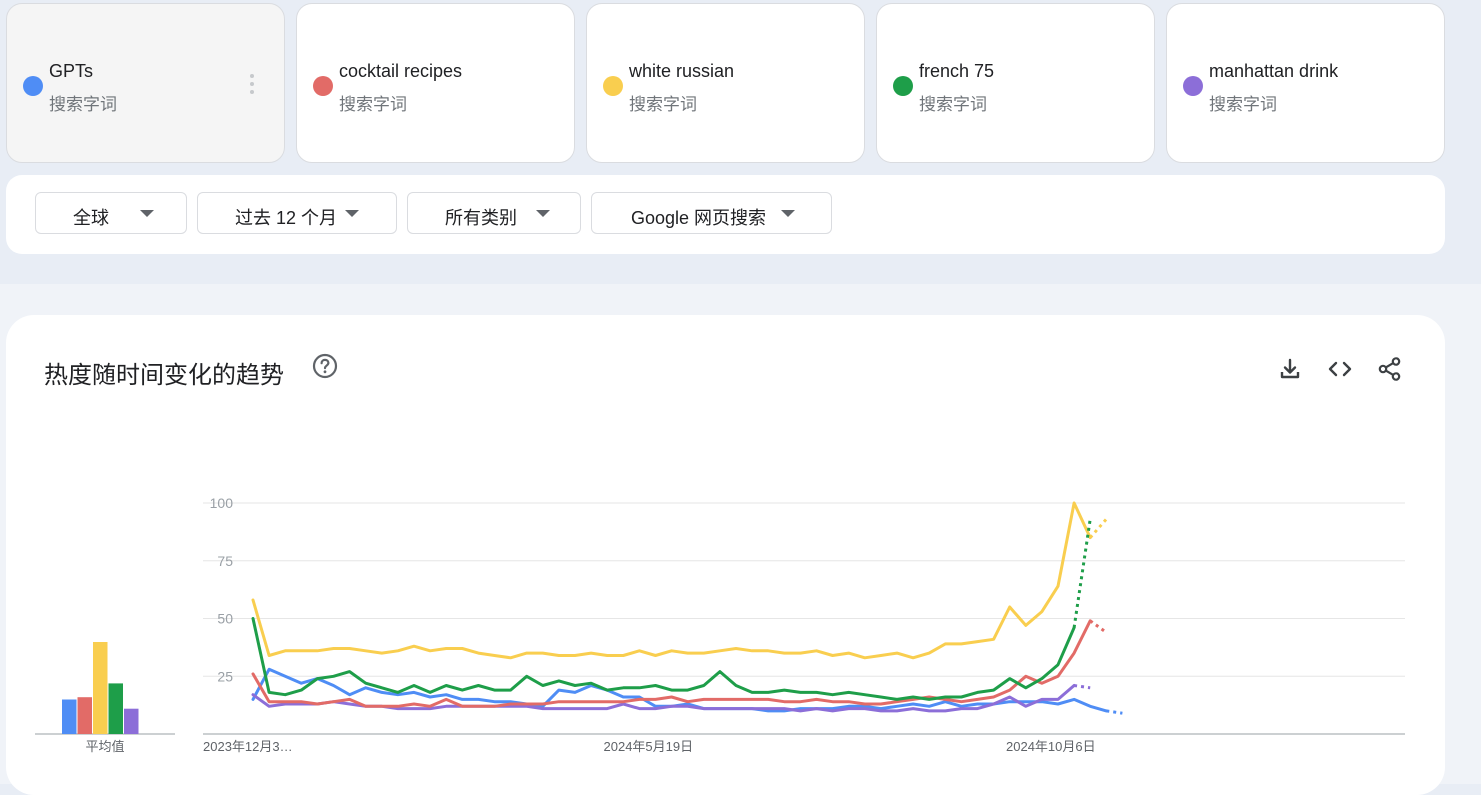 The width and height of the screenshot is (1481, 795). I want to click on series-line-cocktail-recipes, so click(671, 663).